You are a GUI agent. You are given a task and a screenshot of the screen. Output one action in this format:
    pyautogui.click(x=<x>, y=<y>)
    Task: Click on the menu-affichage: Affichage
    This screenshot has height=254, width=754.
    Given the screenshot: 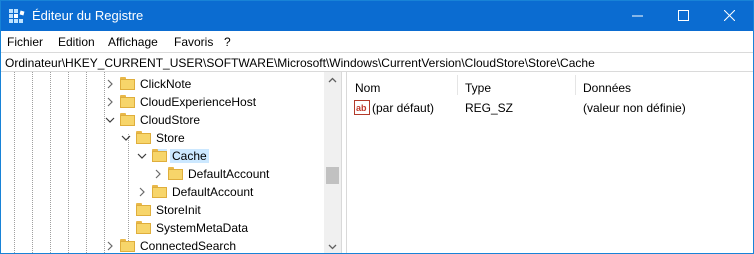 What is the action you would take?
    pyautogui.click(x=133, y=42)
    